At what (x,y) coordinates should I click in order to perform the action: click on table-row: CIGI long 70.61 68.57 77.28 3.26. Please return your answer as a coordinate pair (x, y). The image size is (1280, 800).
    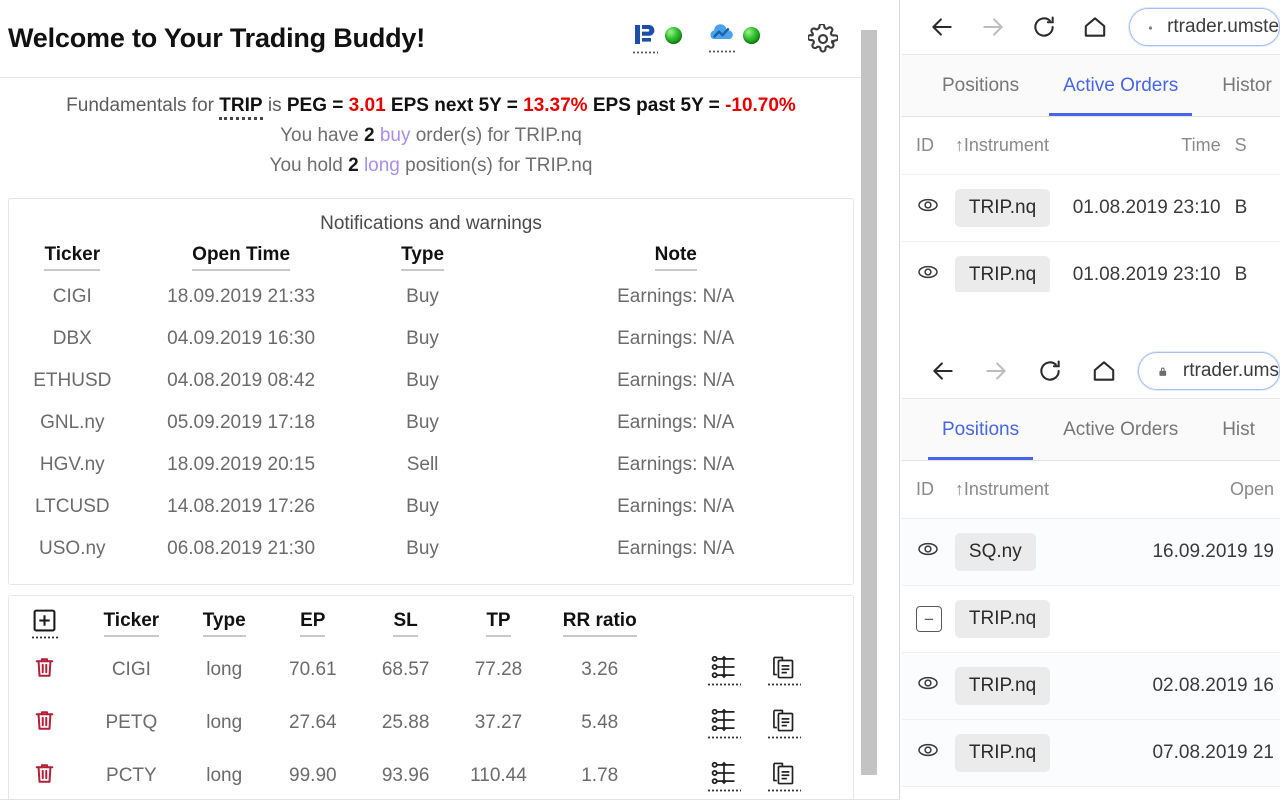
    Looking at the image, I should click on (431, 669).